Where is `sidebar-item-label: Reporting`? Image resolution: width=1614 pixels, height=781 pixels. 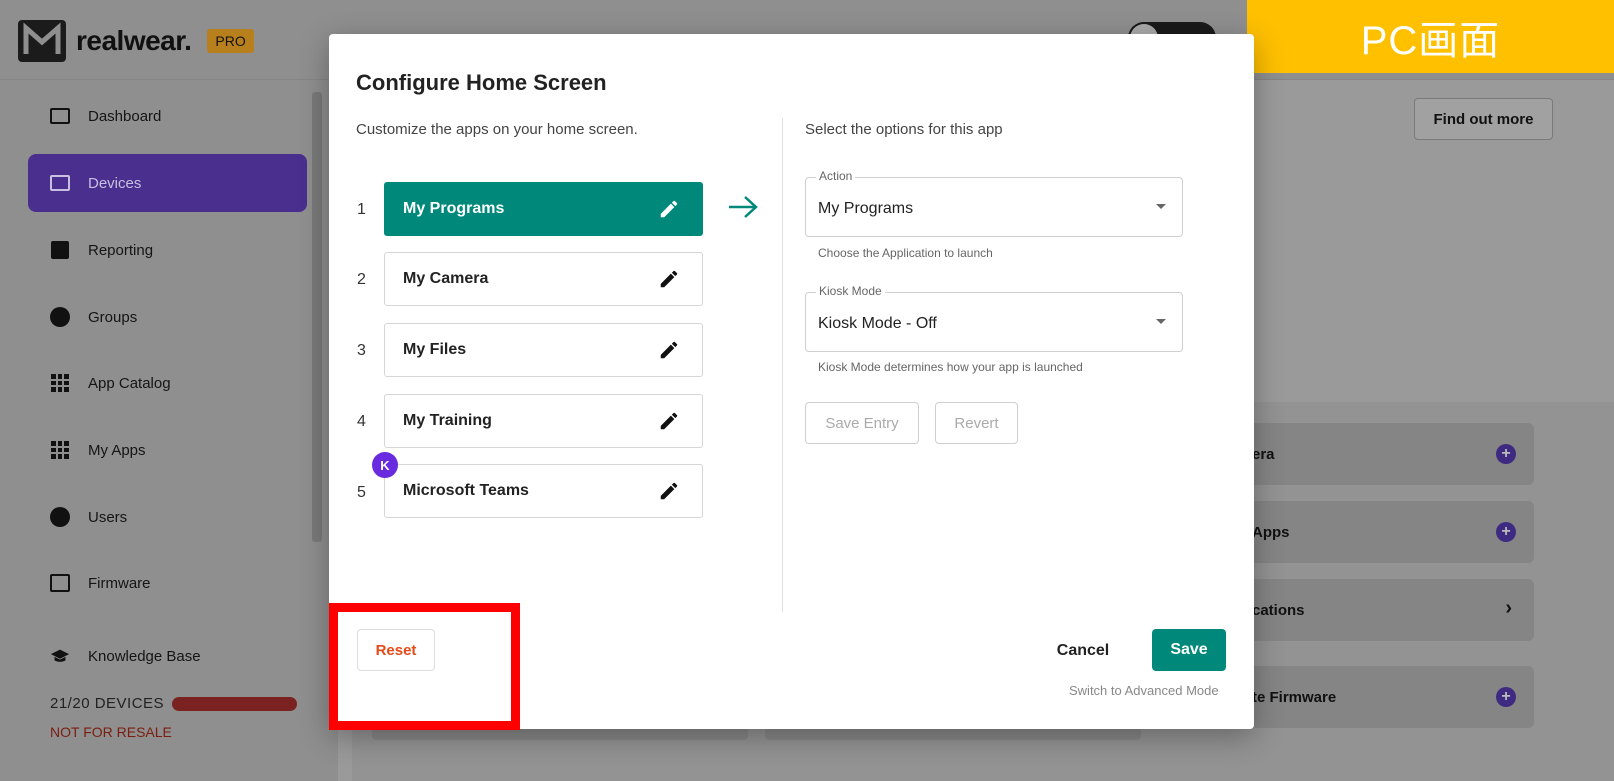
sidebar-item-label: Reporting is located at coordinates (121, 250).